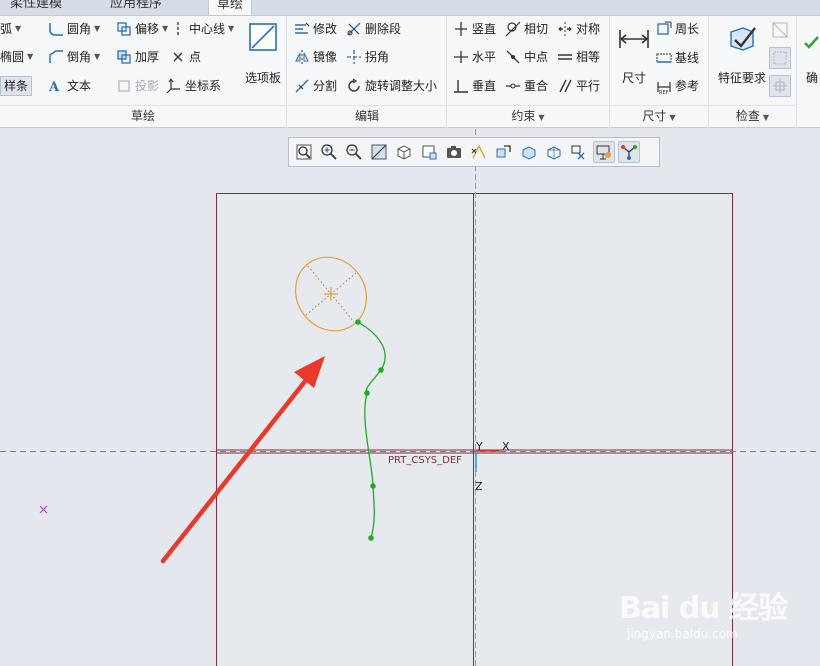 This screenshot has height=666, width=820. I want to click on shading-button, so click(529, 152).